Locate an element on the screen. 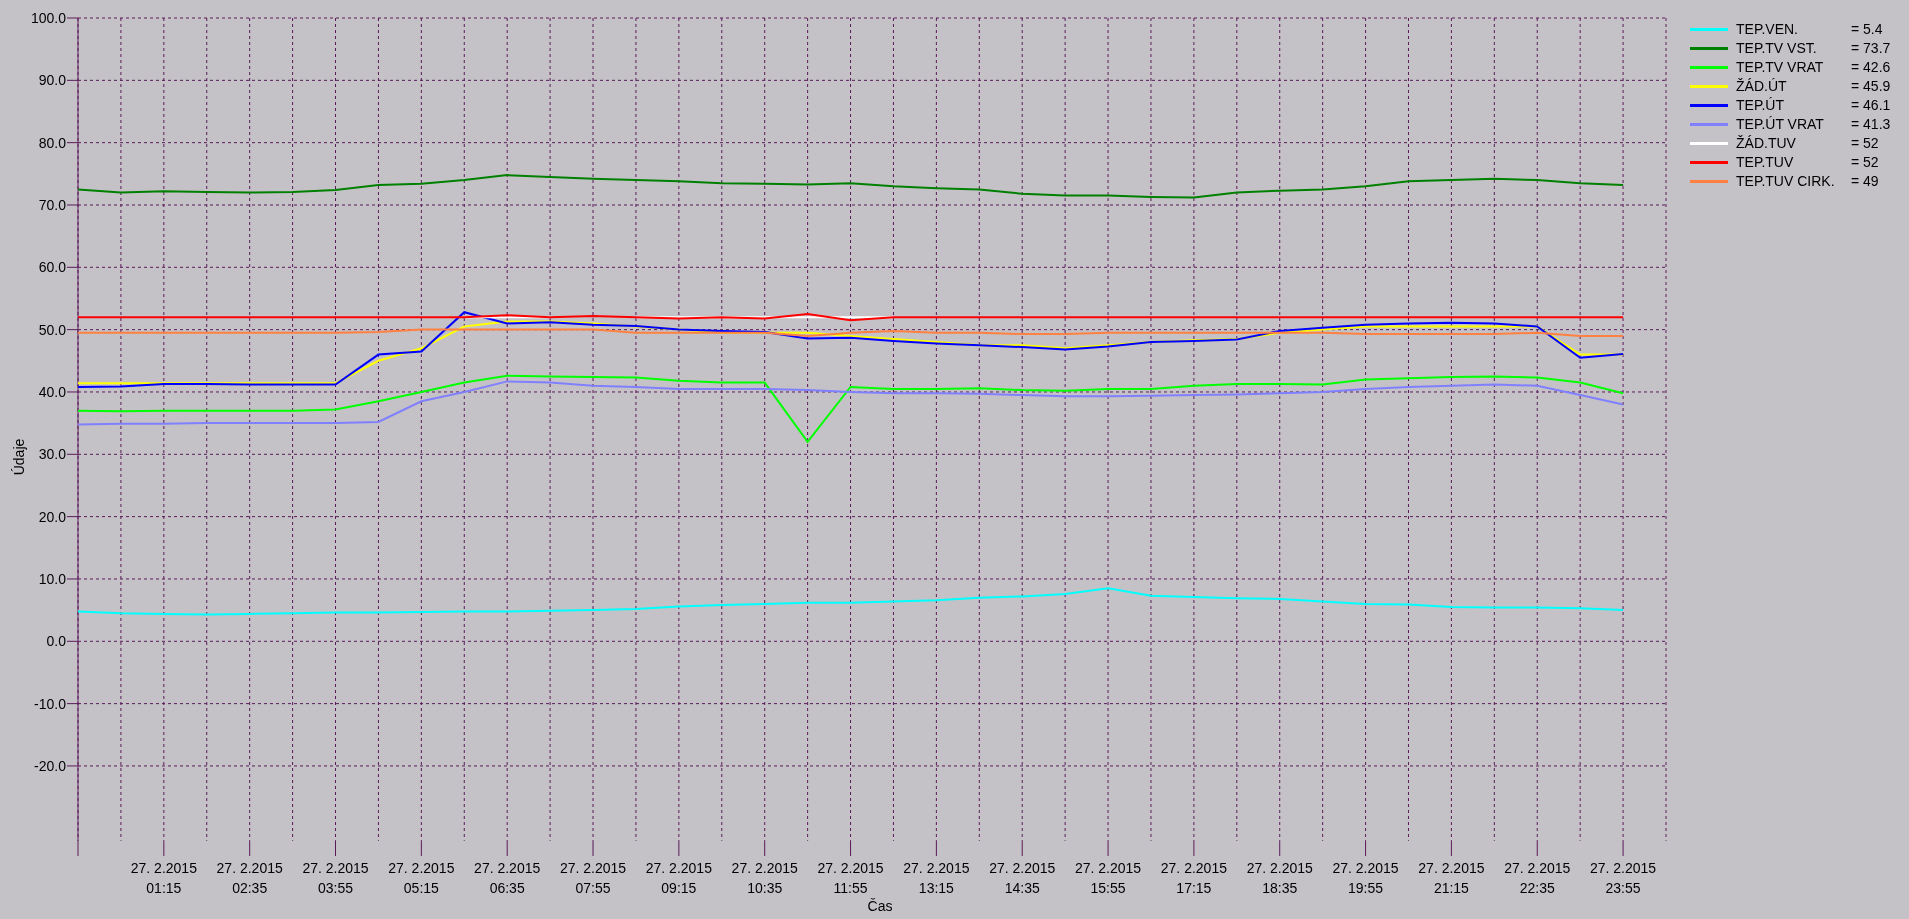  legend-label: ŽÁD.ÚT is located at coordinates (1762, 86).